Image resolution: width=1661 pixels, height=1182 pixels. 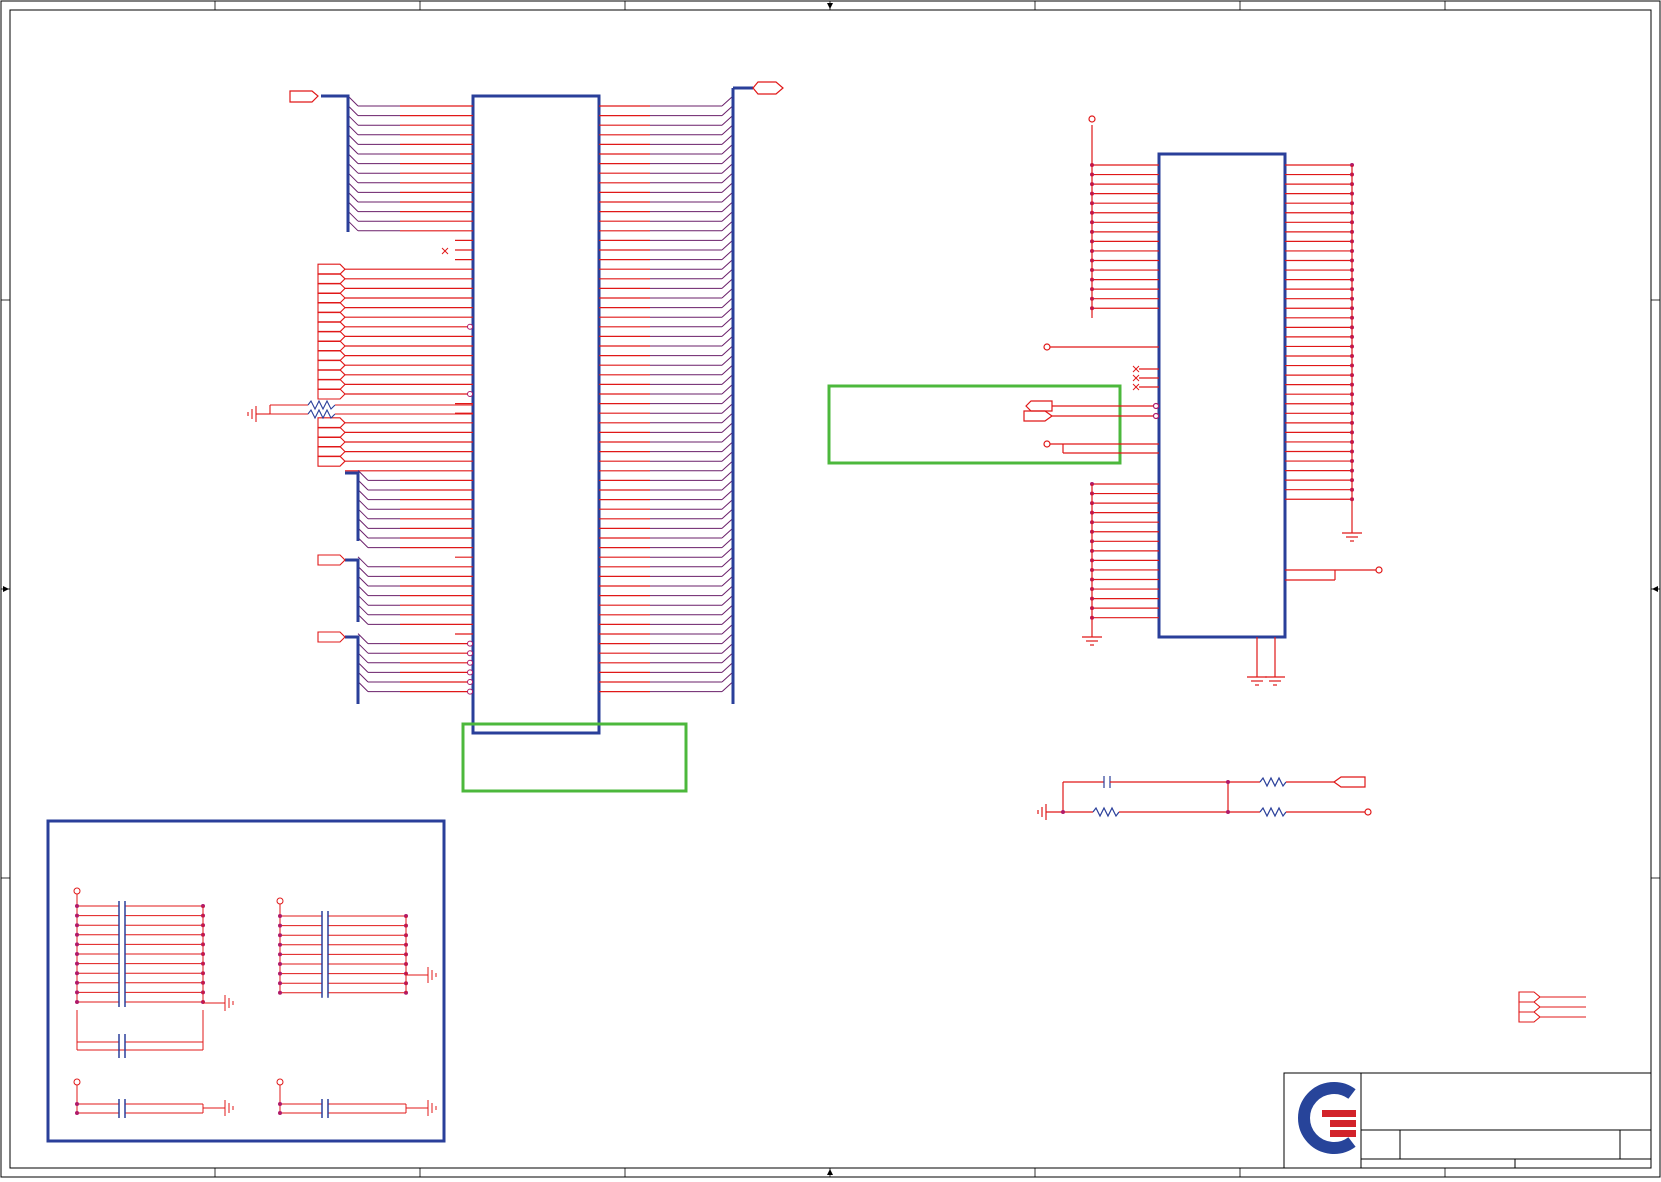 I want to click on highlight-box-middle, so click(x=974, y=424).